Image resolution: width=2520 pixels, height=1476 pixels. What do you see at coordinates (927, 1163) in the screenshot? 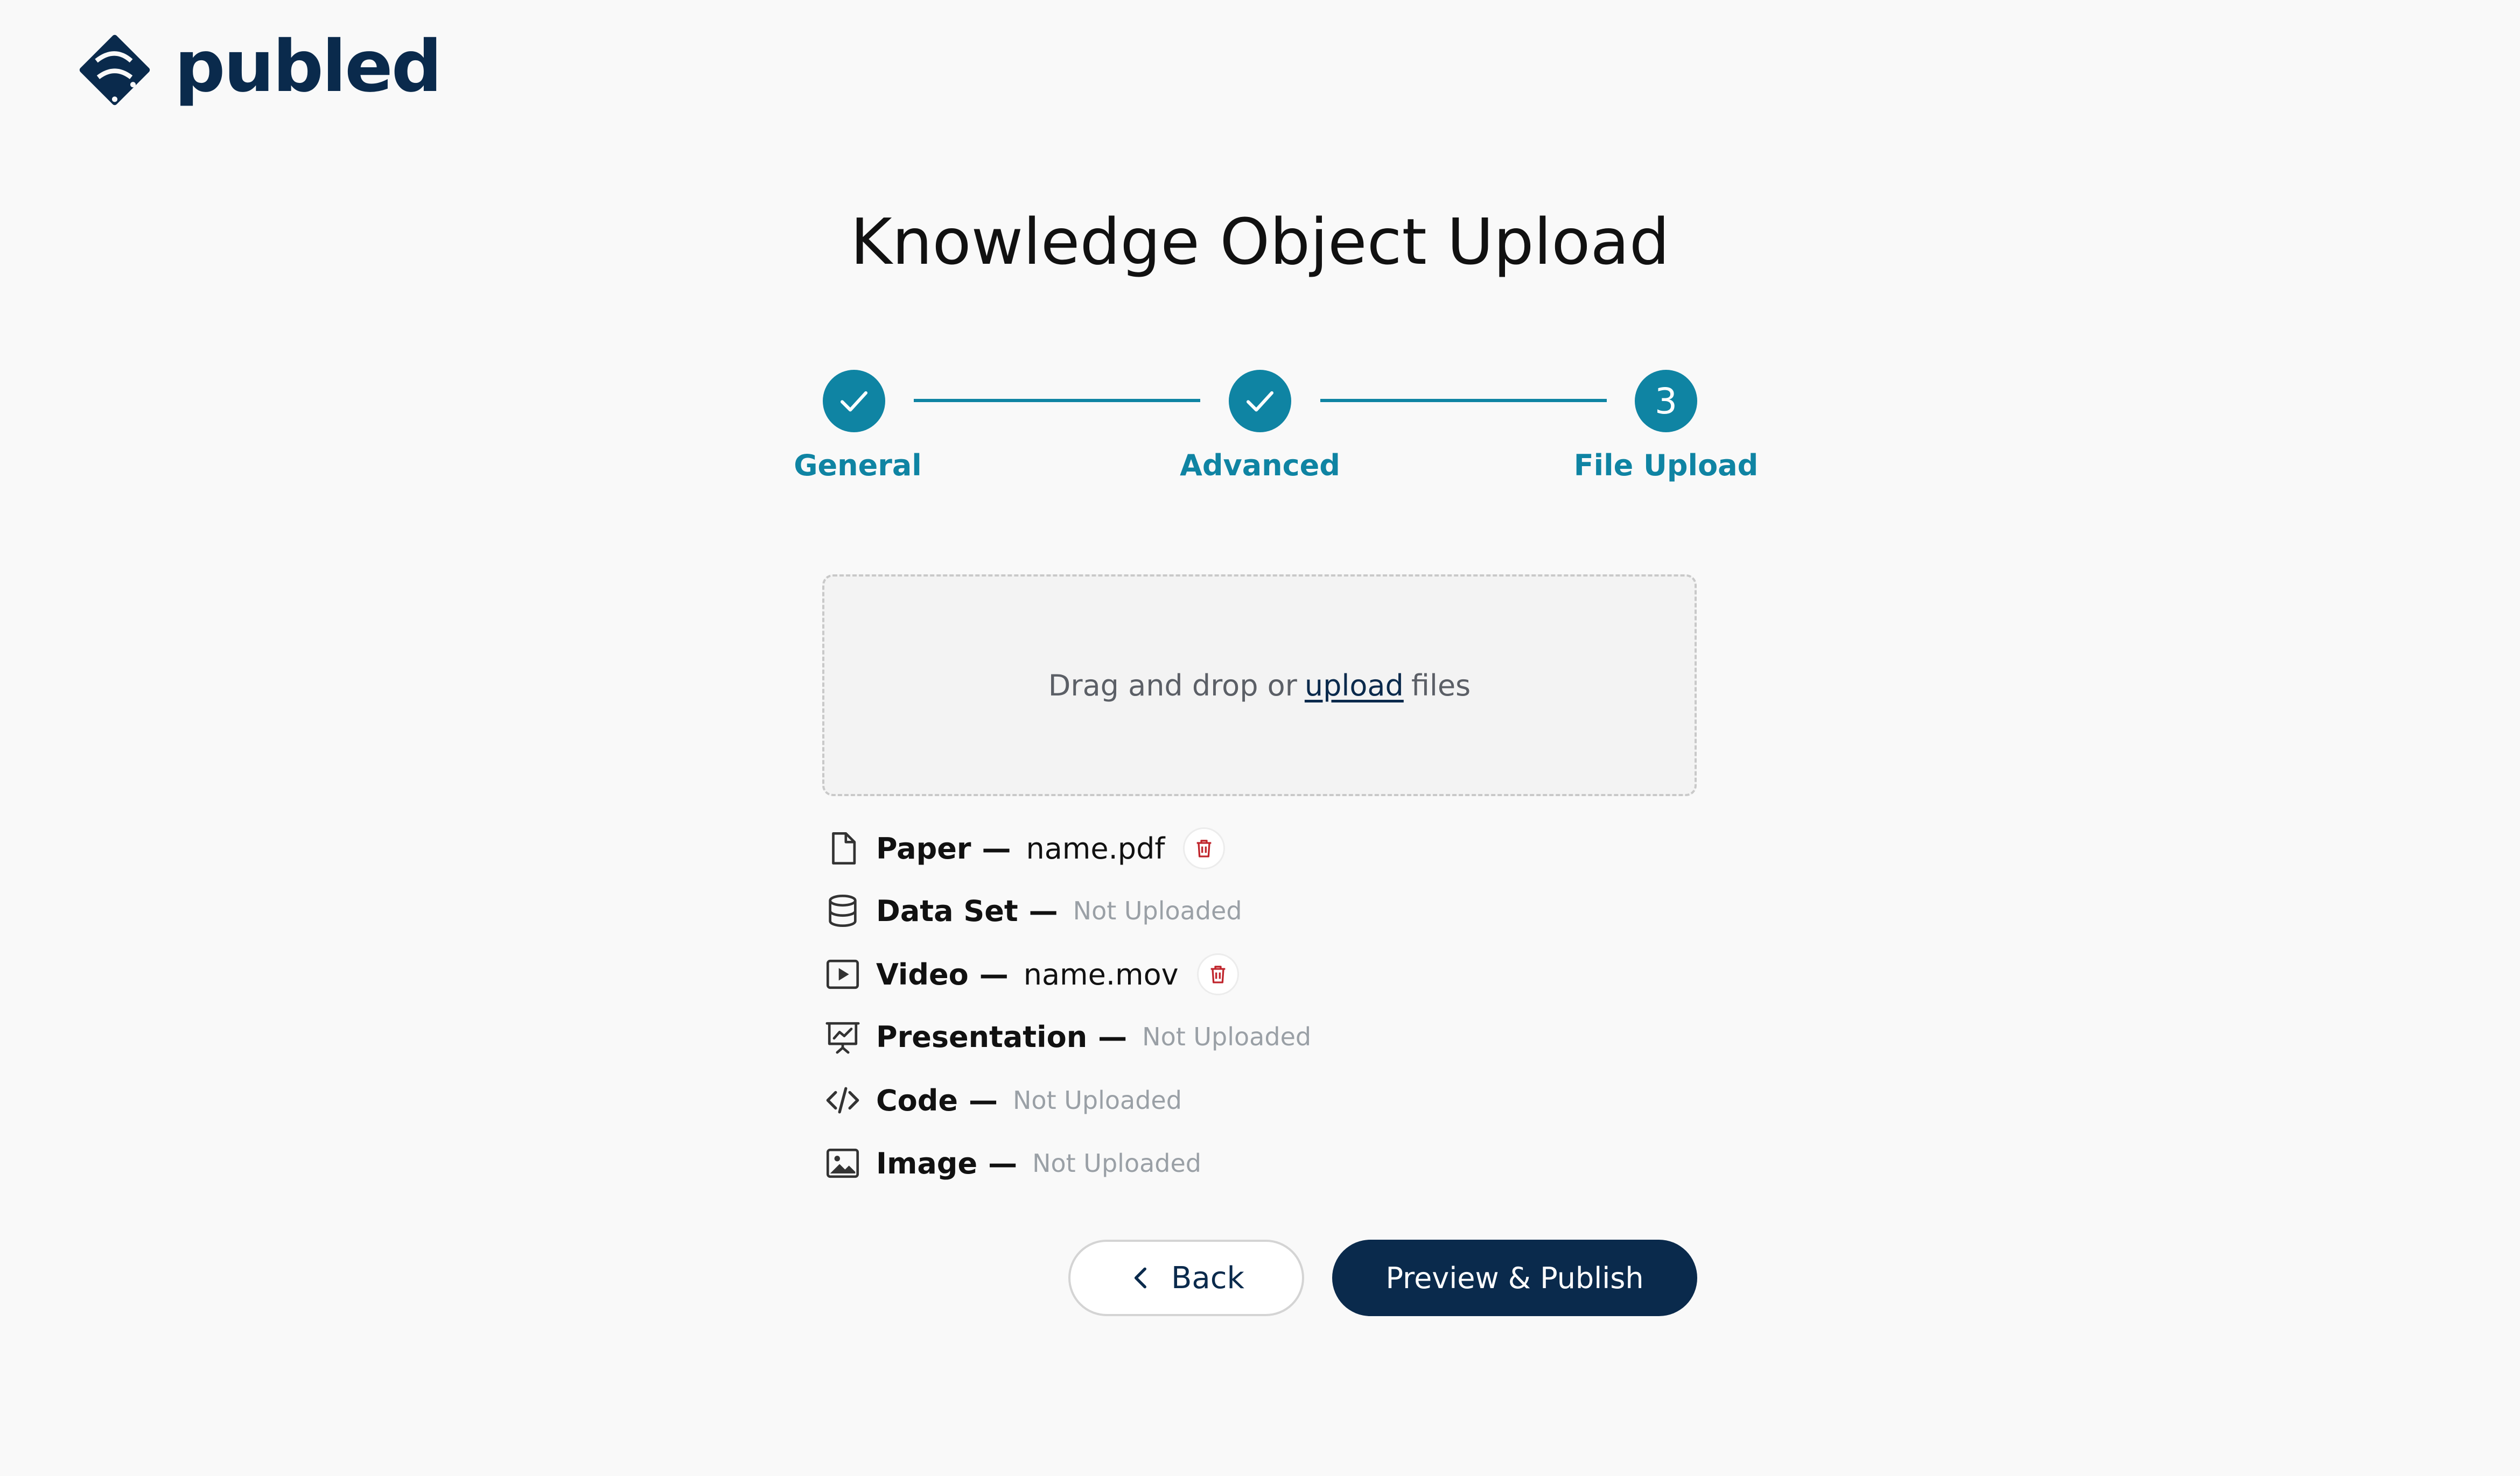
I see `file-type-label: Image` at bounding box center [927, 1163].